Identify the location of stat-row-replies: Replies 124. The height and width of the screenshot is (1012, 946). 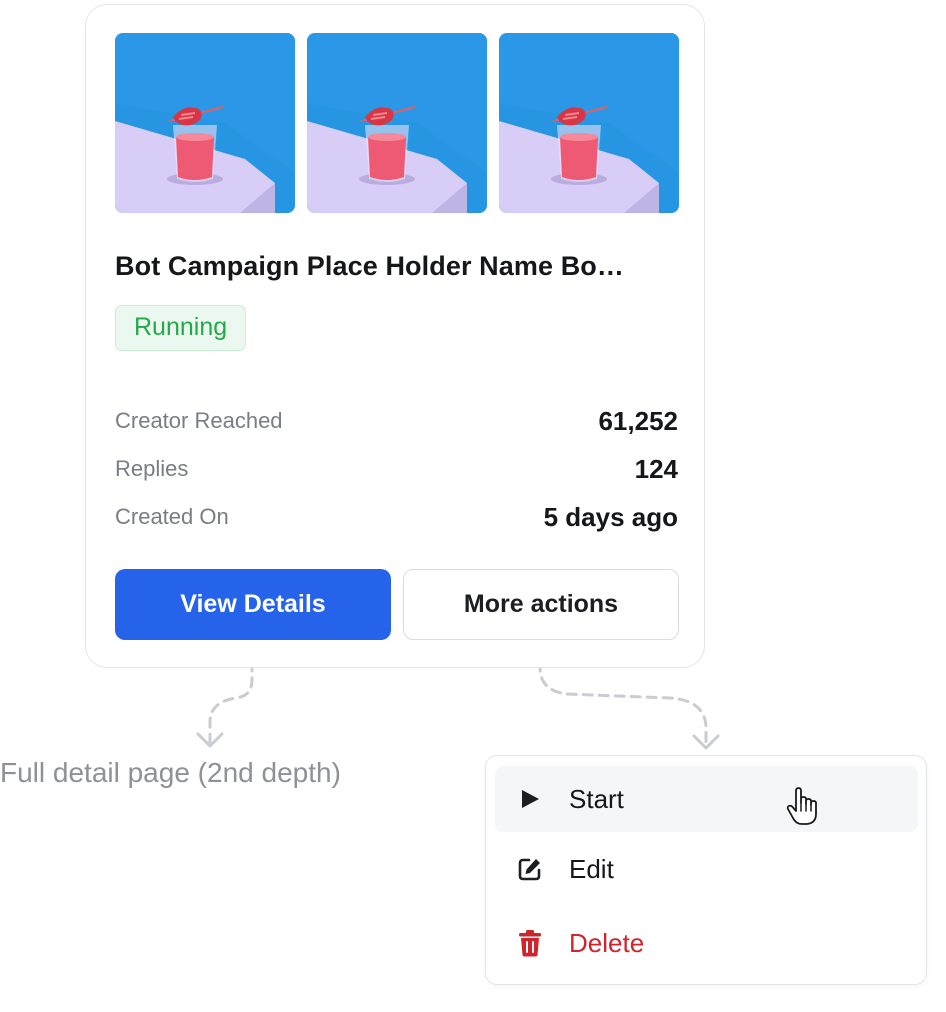
(396, 469).